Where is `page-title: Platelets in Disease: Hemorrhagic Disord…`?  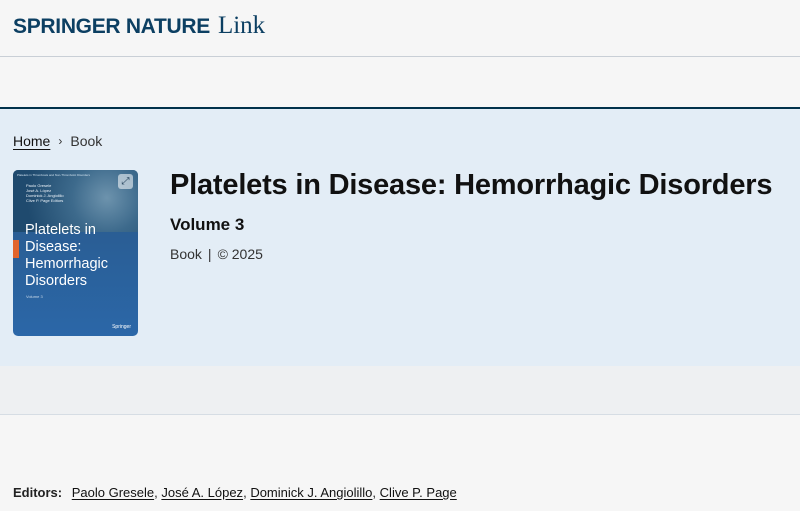 page-title: Platelets in Disease: Hemorrhagic Disord… is located at coordinates (471, 185).